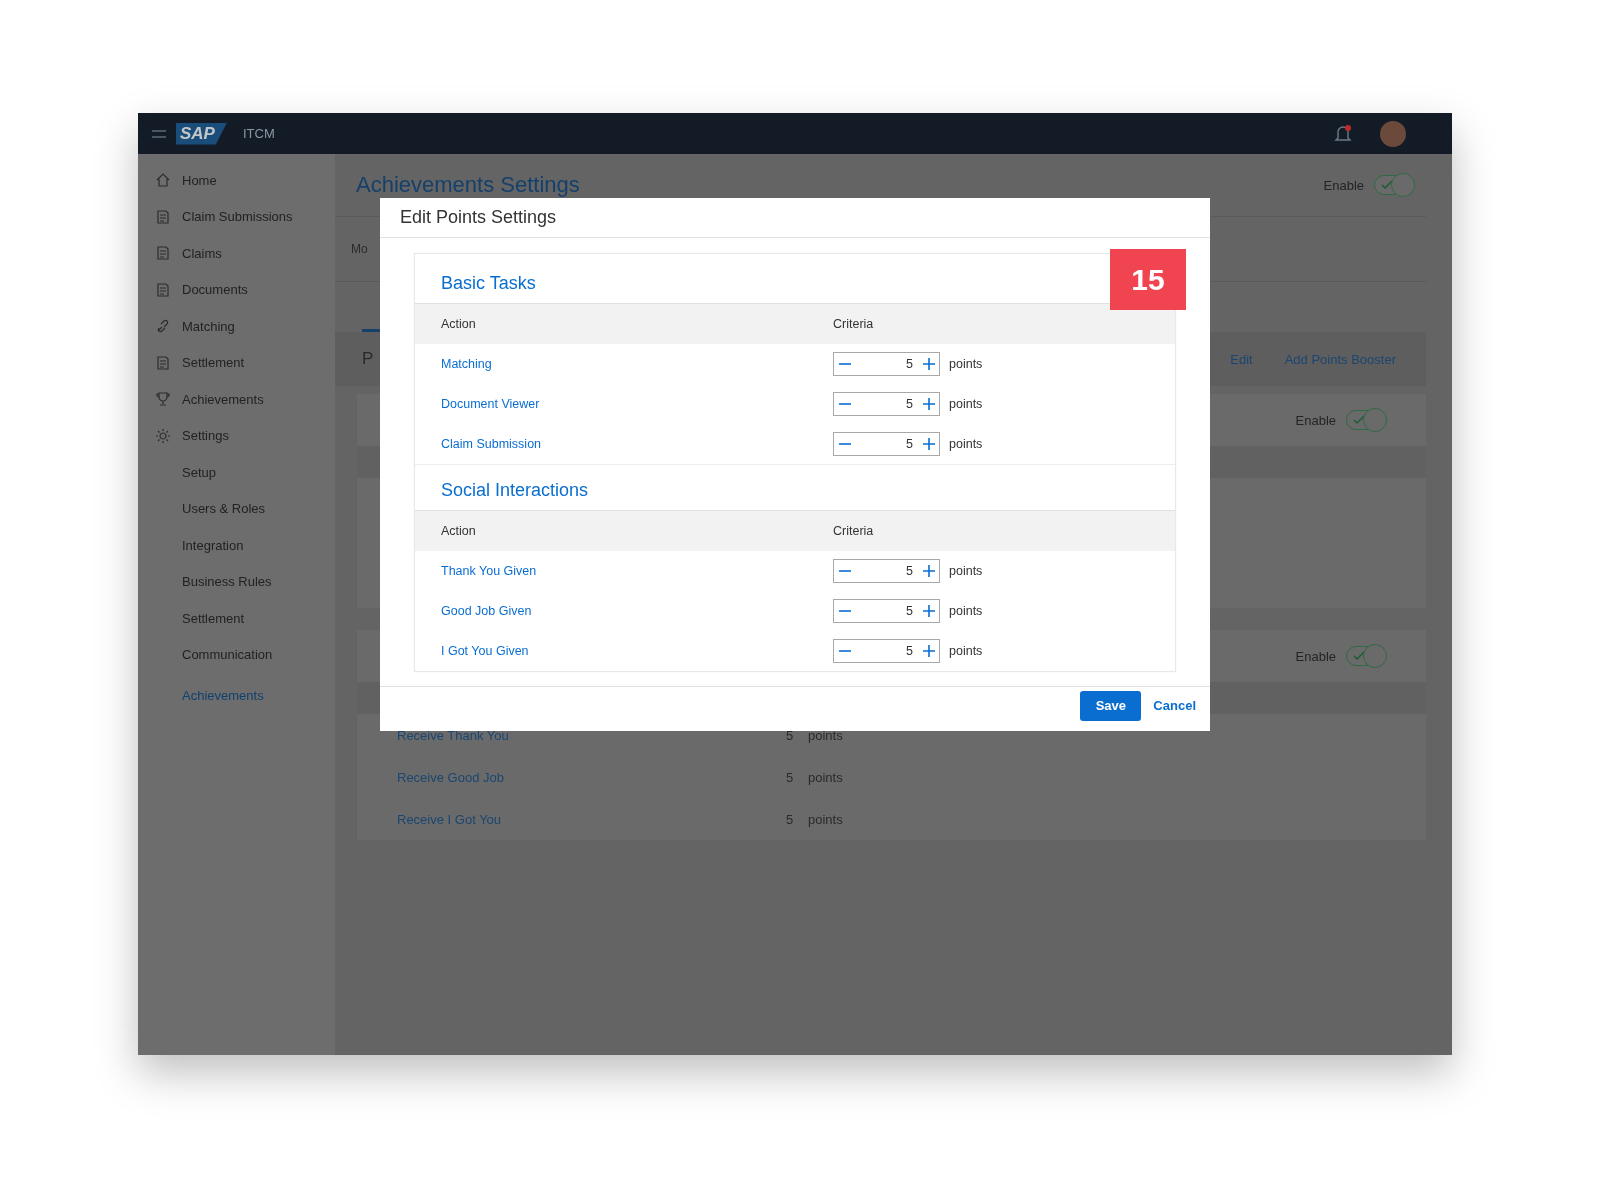 The height and width of the screenshot is (1200, 1600). I want to click on nav-item: Settings, so click(236, 435).